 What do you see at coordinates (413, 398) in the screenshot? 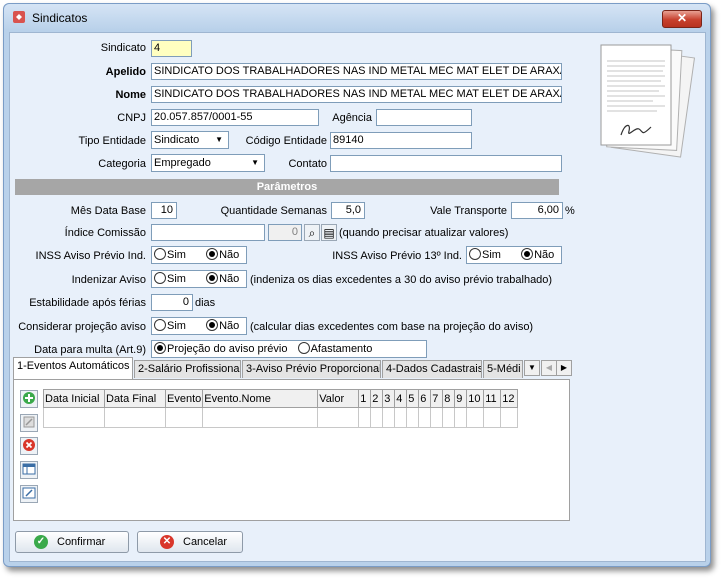
I see `grid-col-header: 5` at bounding box center [413, 398].